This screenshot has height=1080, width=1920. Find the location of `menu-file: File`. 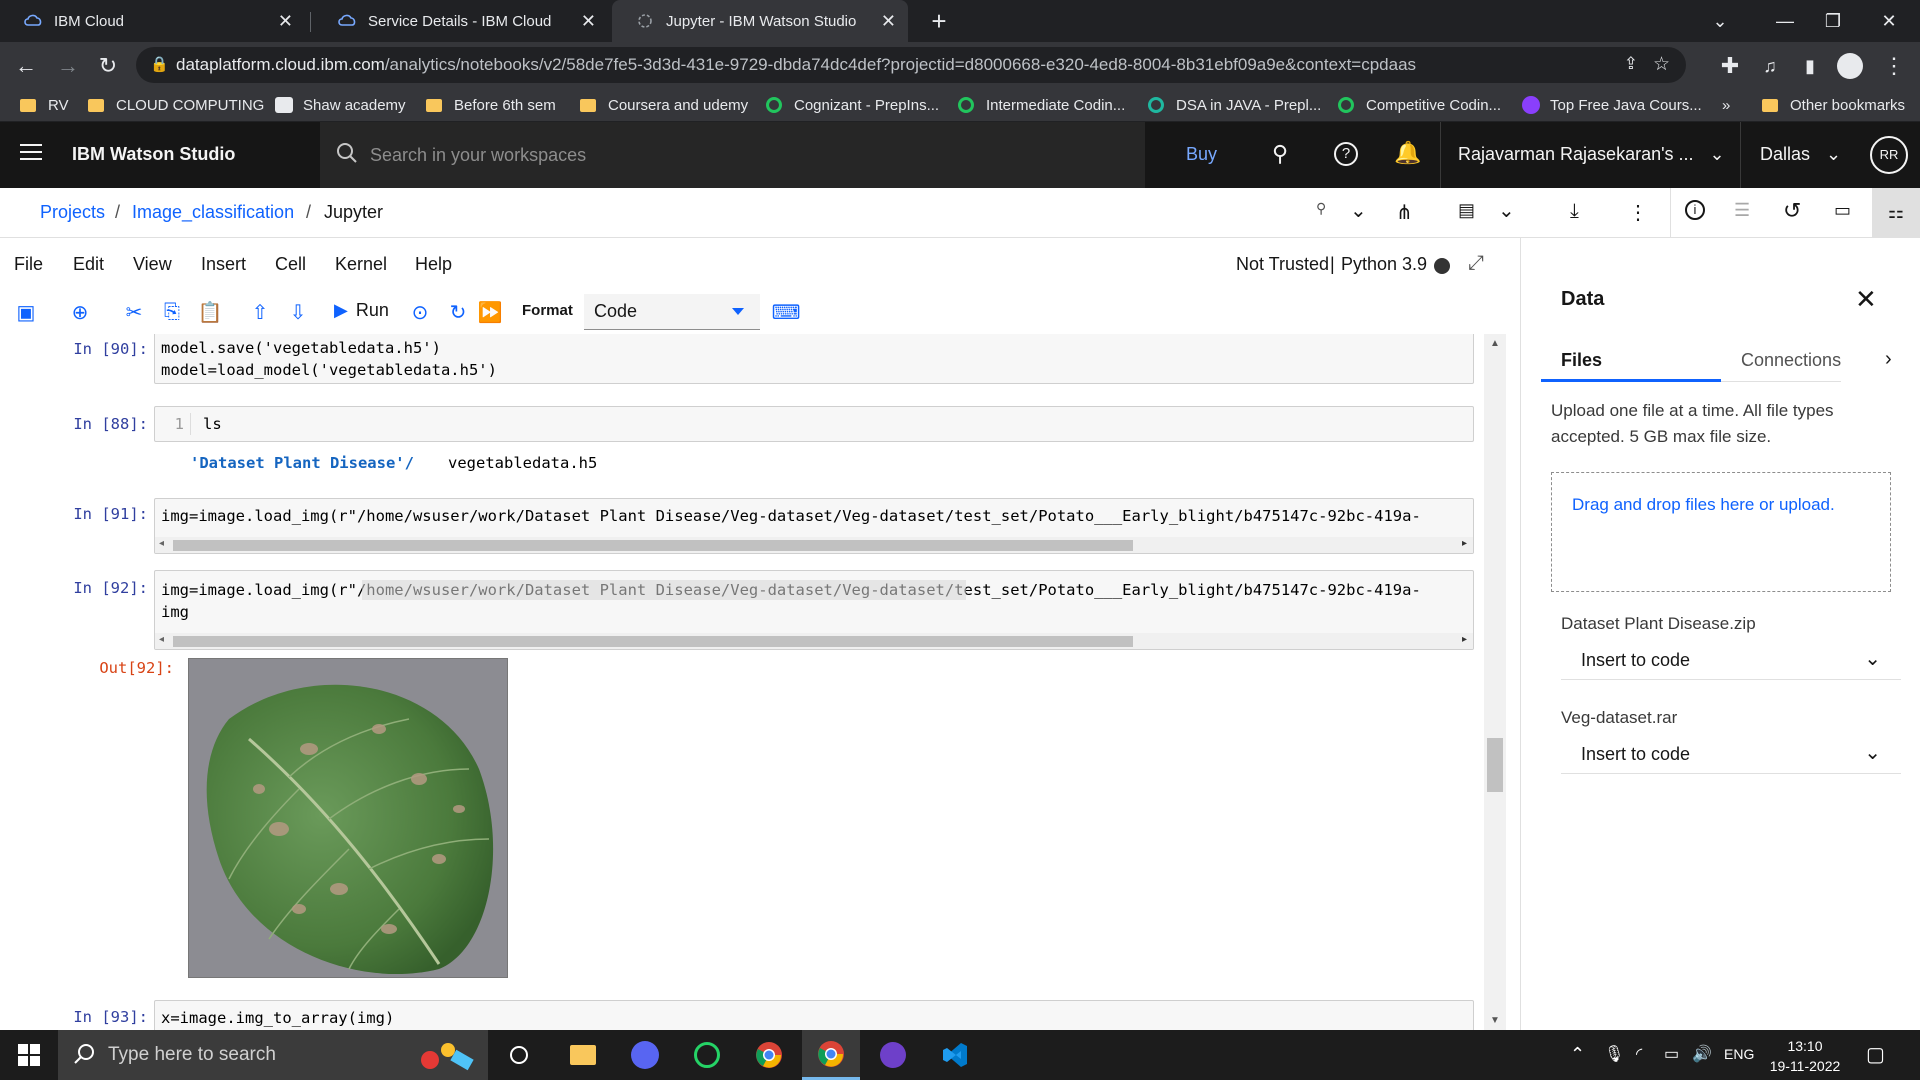

menu-file: File is located at coordinates (28, 264).